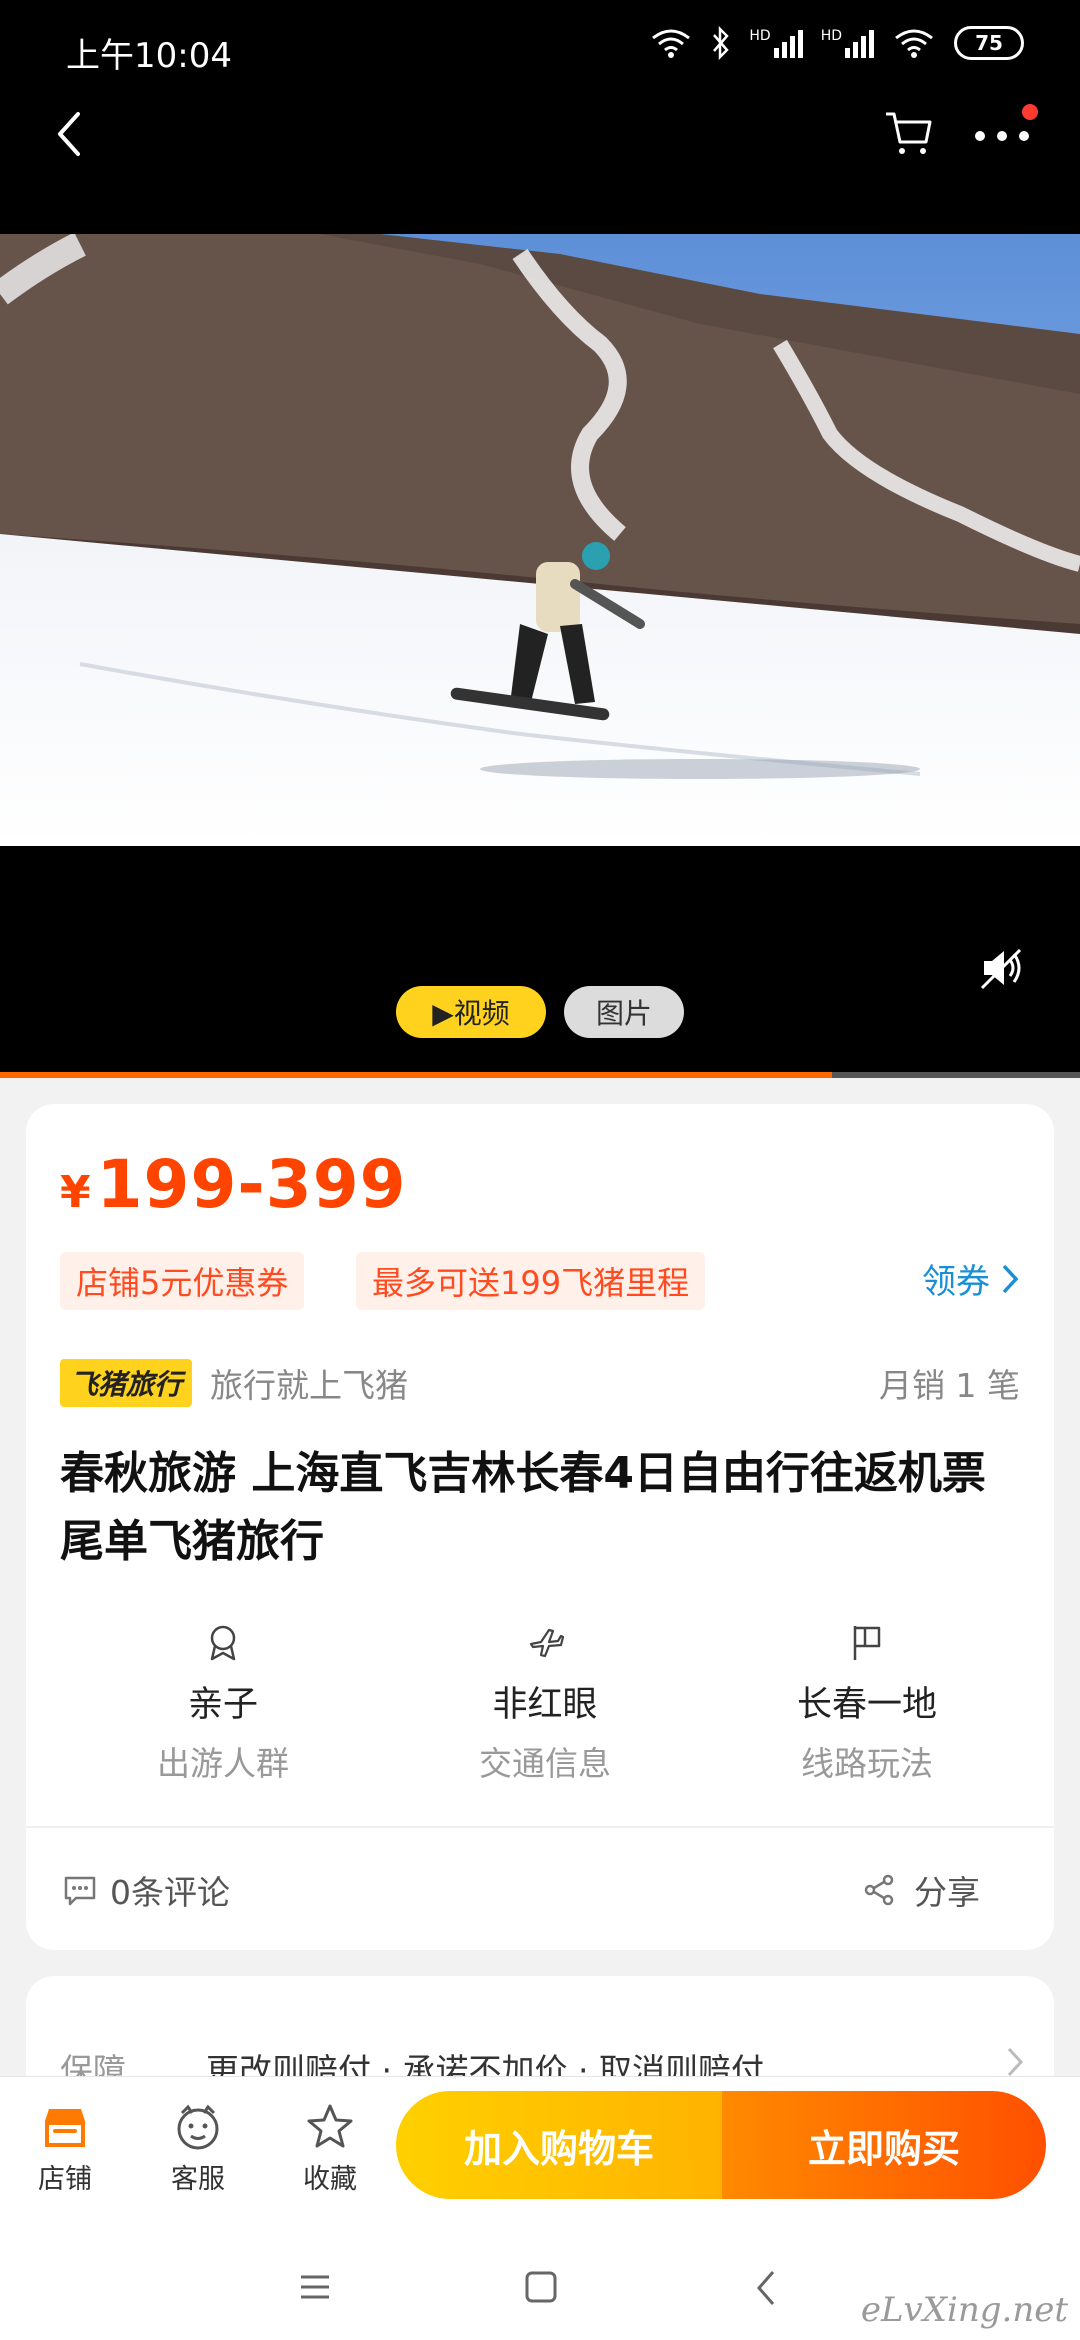 The height and width of the screenshot is (2340, 1080). I want to click on share-button: 分享, so click(921, 1890).